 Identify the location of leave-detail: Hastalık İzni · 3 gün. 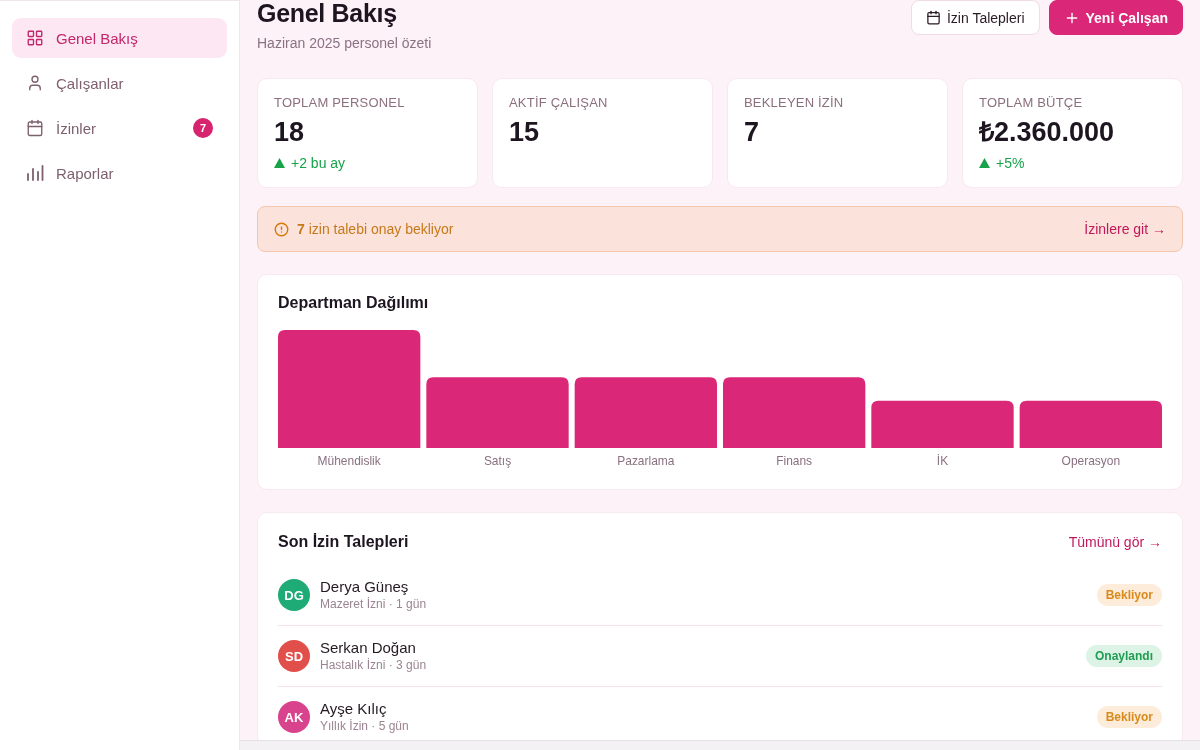
(373, 665).